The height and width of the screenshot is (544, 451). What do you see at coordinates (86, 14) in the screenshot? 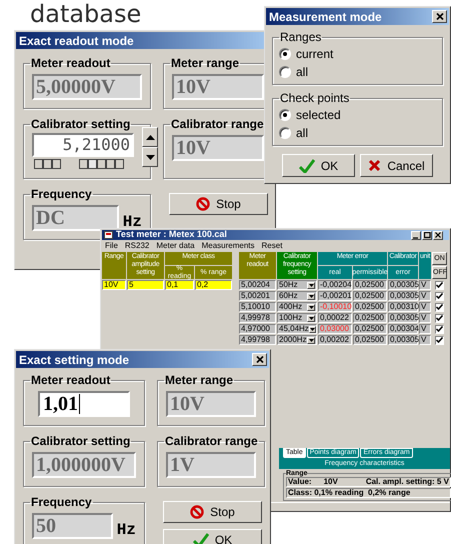
I see `heading-text: database` at bounding box center [86, 14].